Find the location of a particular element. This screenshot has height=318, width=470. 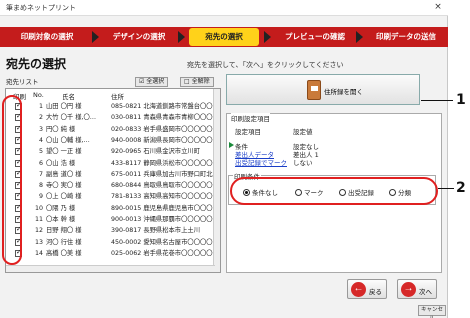

row-number: 7 is located at coordinates (40, 174).